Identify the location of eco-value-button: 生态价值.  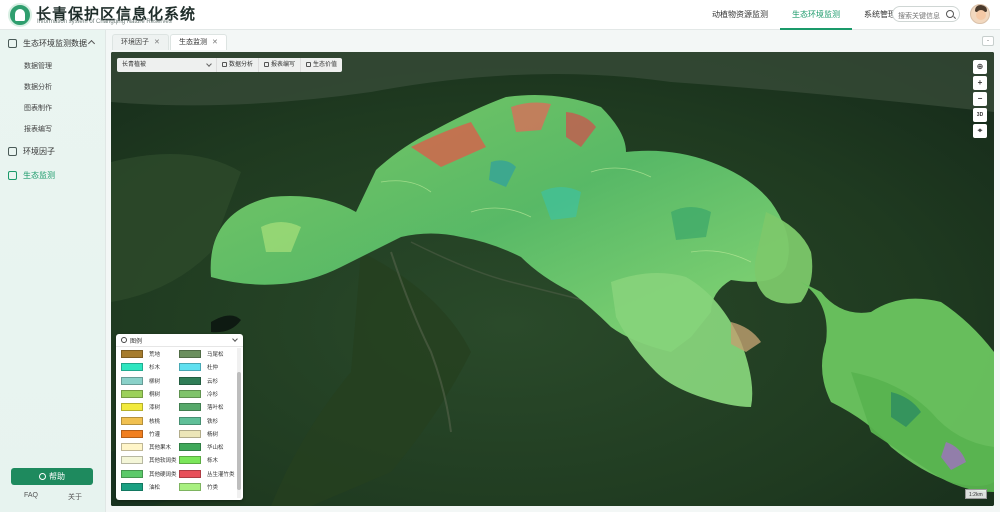
(321, 65).